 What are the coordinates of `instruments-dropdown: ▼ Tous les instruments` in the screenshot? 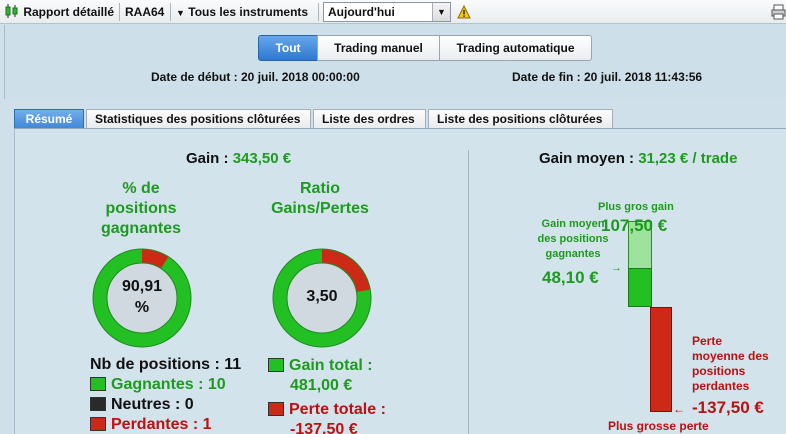 It's located at (242, 12).